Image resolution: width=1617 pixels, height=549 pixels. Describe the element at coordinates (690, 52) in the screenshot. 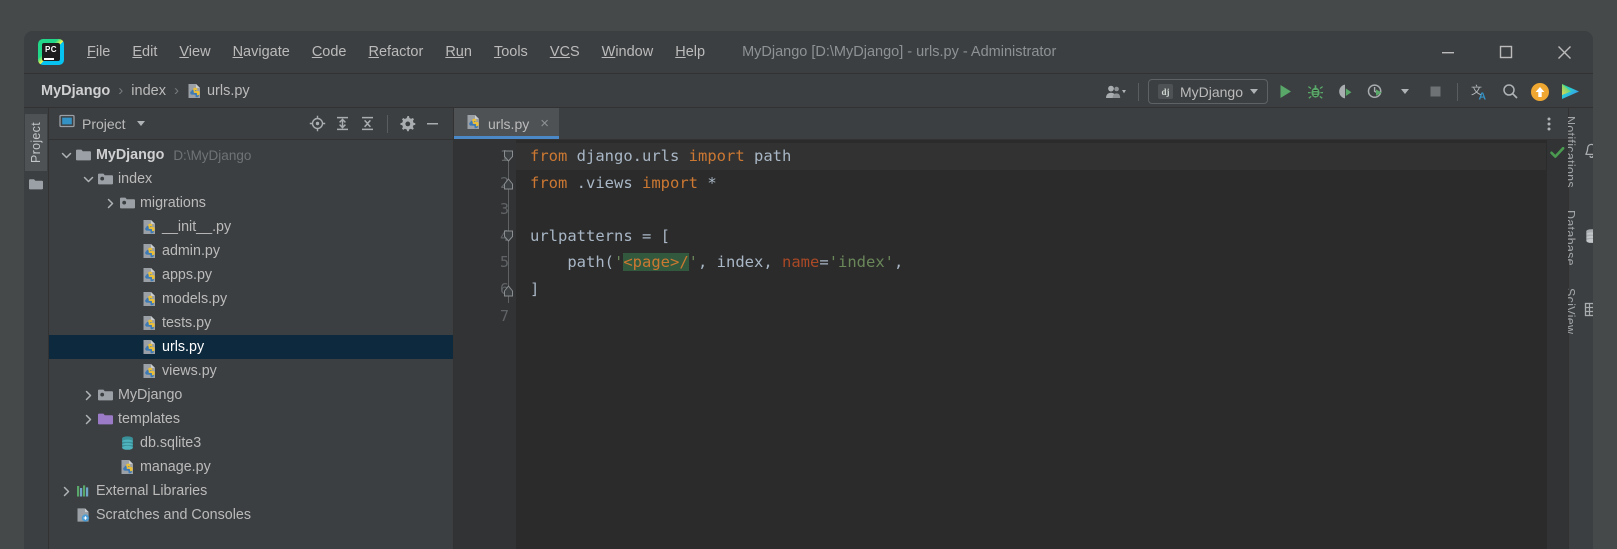

I see `menu-item-help: Help` at that location.